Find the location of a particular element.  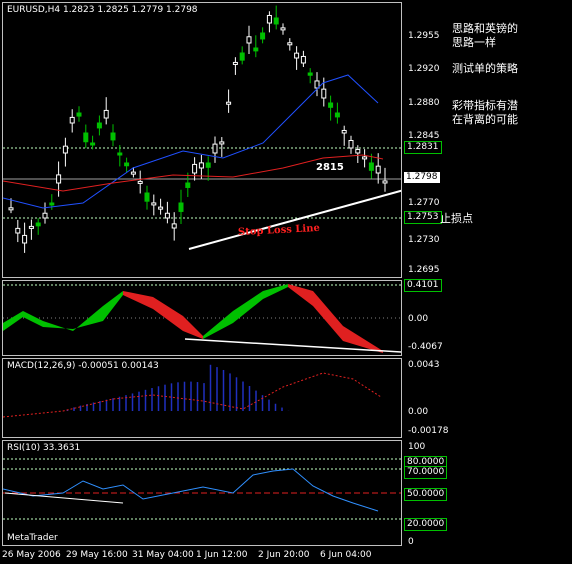

osc-label: 0.00 is located at coordinates (418, 319).